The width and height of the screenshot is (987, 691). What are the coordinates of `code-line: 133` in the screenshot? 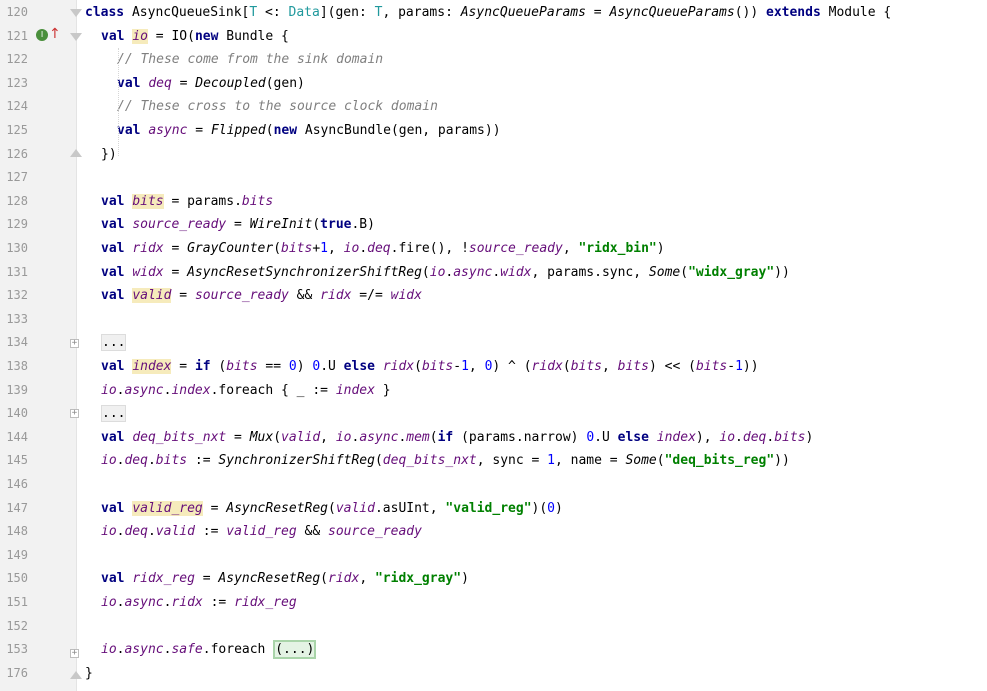 It's located at (493, 320).